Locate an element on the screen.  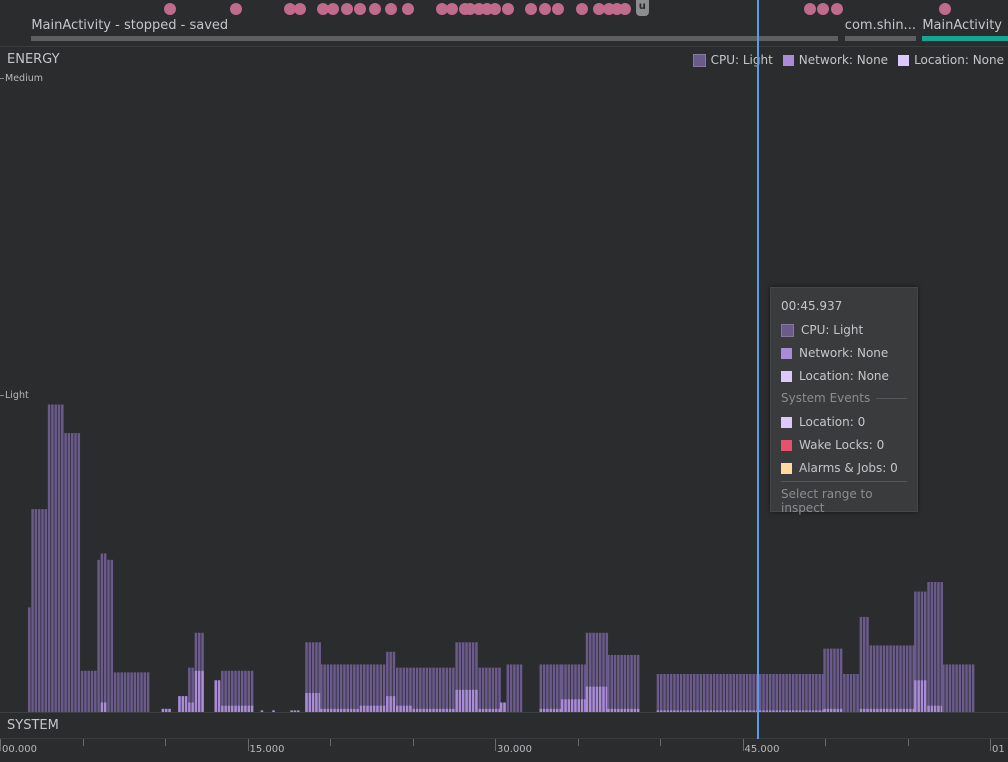
tooltip-row-wake-locks: Wake Locks: 0 is located at coordinates (832, 445).